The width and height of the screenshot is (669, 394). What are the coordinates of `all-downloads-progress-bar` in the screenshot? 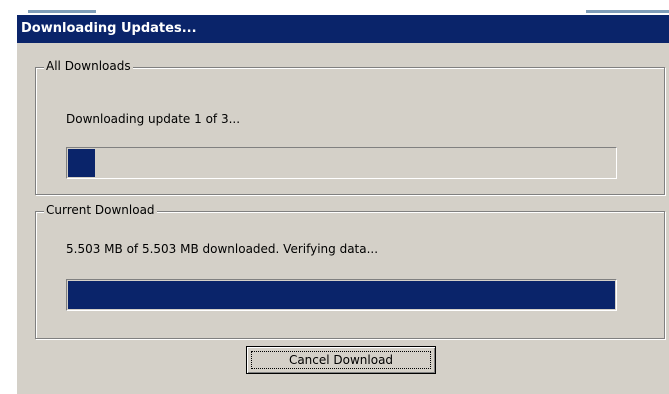 It's located at (341, 163).